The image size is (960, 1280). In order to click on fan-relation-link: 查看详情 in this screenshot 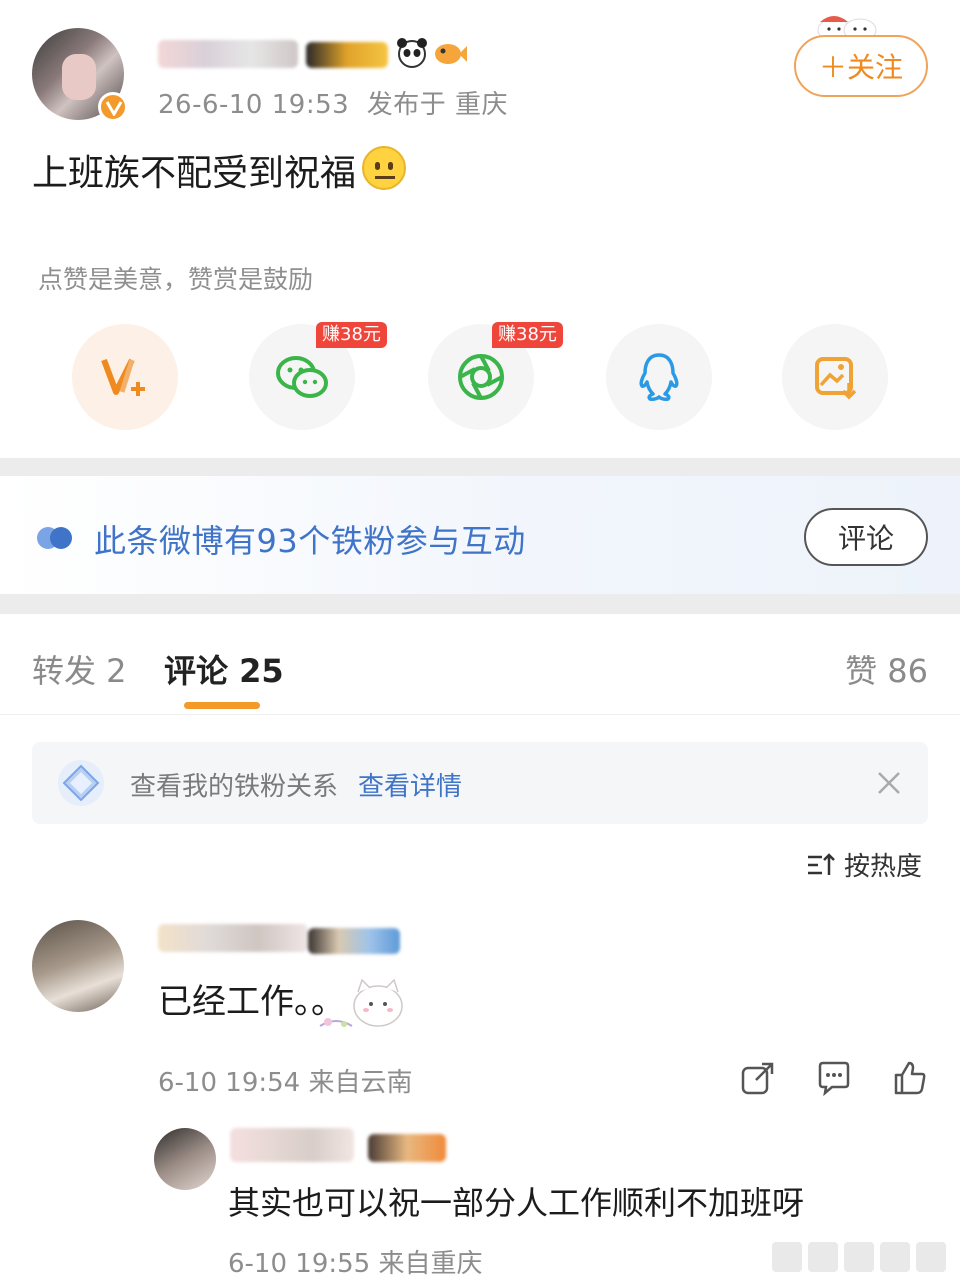, I will do `click(410, 784)`.